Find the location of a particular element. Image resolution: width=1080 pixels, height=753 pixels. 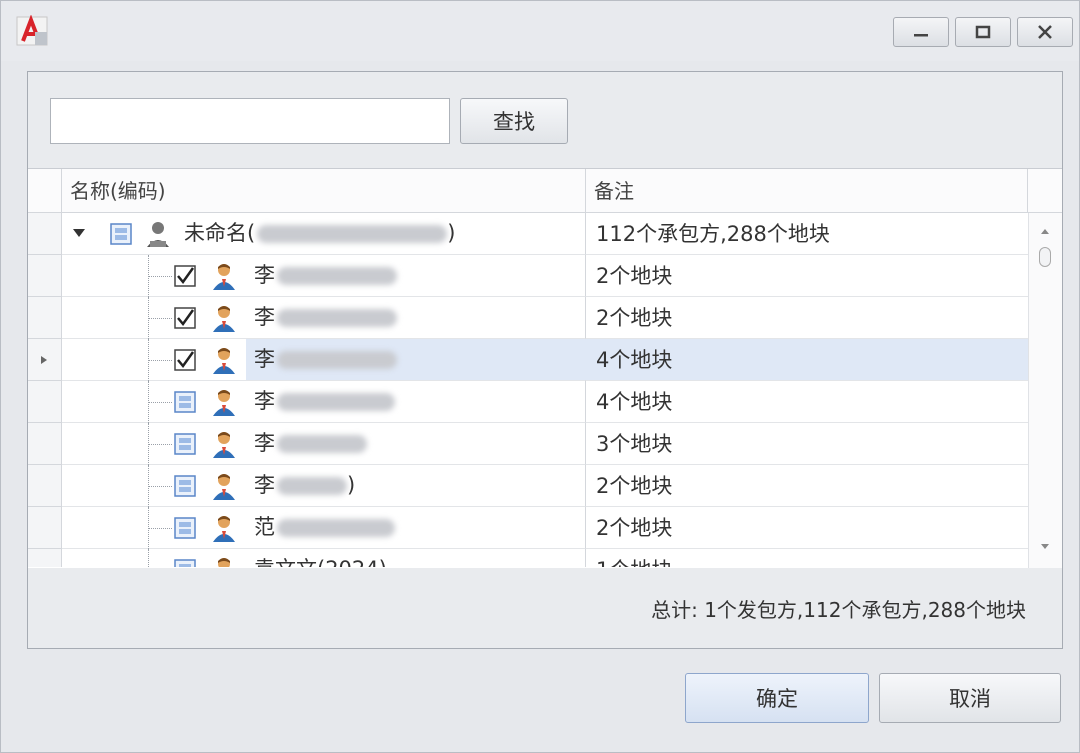

root-name-cell: 未命名() is located at coordinates (324, 234).